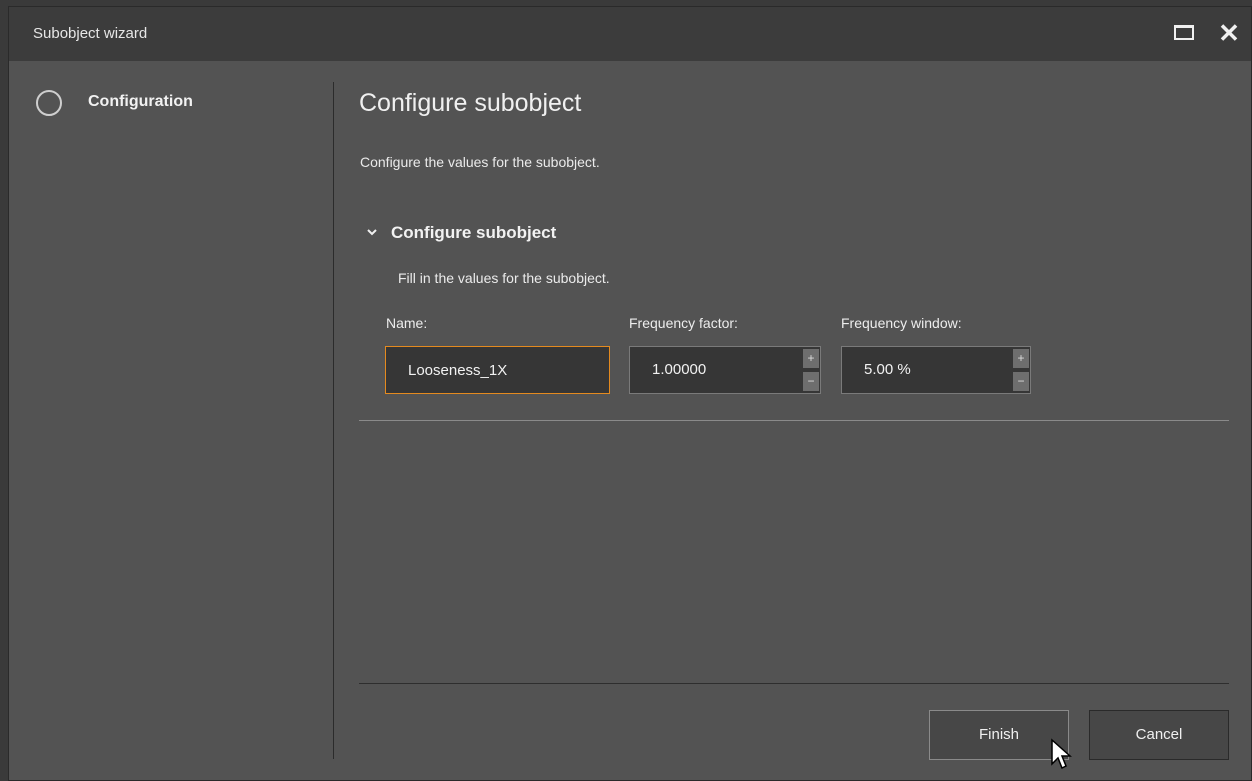 This screenshot has height=781, width=1252. What do you see at coordinates (1061, 754) in the screenshot?
I see `mouse-cursor-icon` at bounding box center [1061, 754].